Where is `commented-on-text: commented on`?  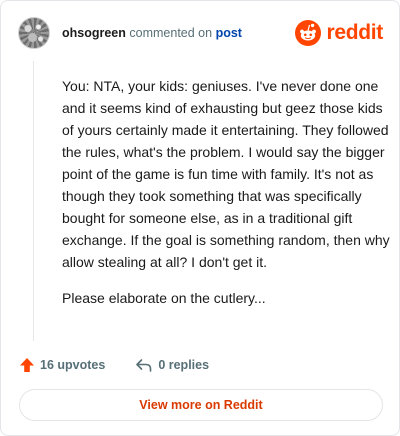
commented-on-text: commented on is located at coordinates (171, 33).